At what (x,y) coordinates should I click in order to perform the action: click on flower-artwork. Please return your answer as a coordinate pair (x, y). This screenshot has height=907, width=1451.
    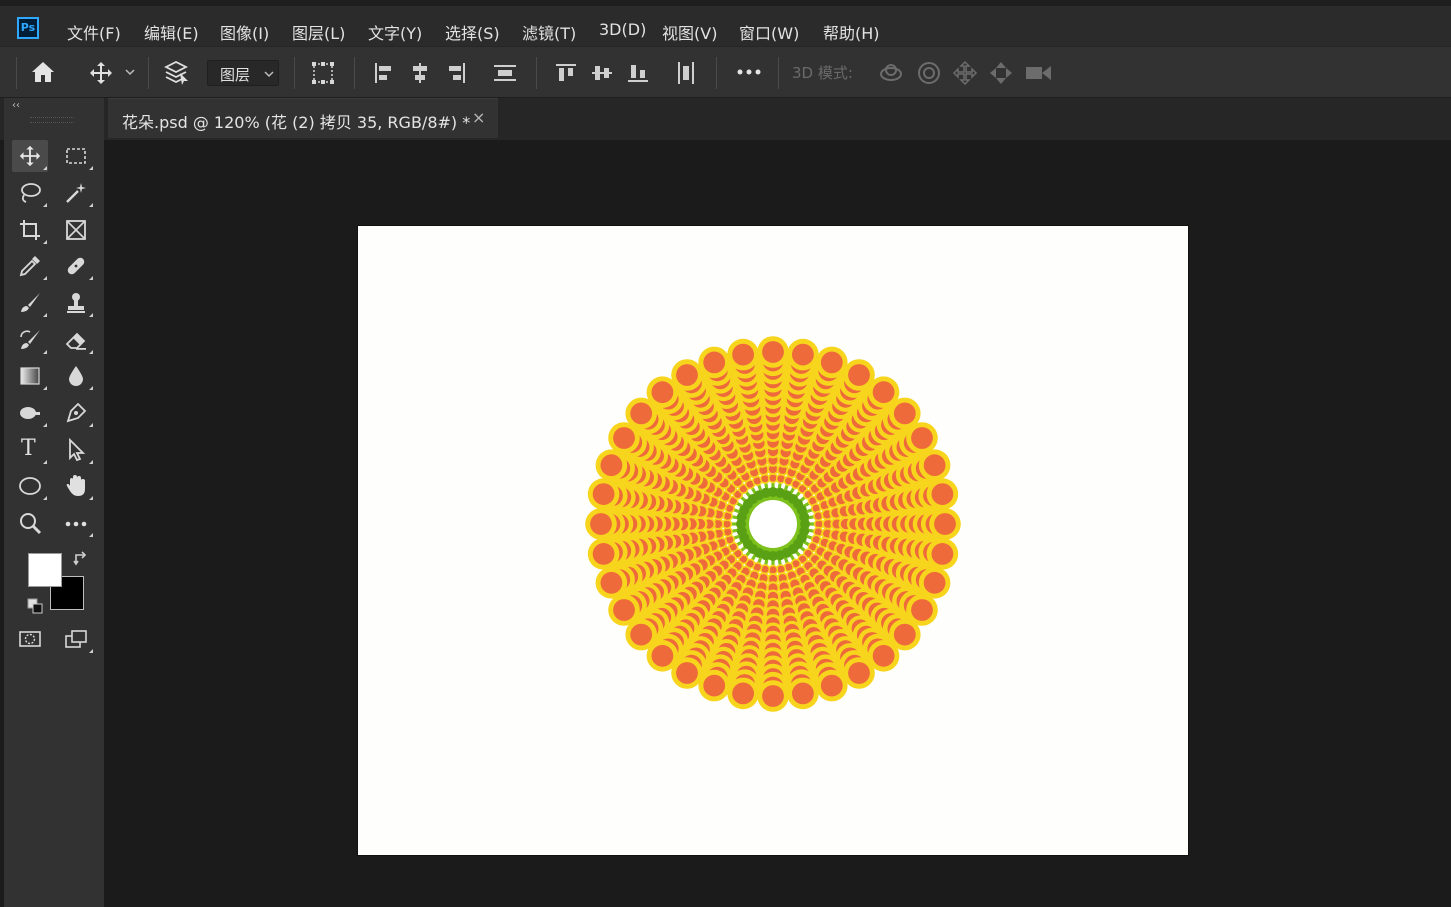
    Looking at the image, I should click on (773, 524).